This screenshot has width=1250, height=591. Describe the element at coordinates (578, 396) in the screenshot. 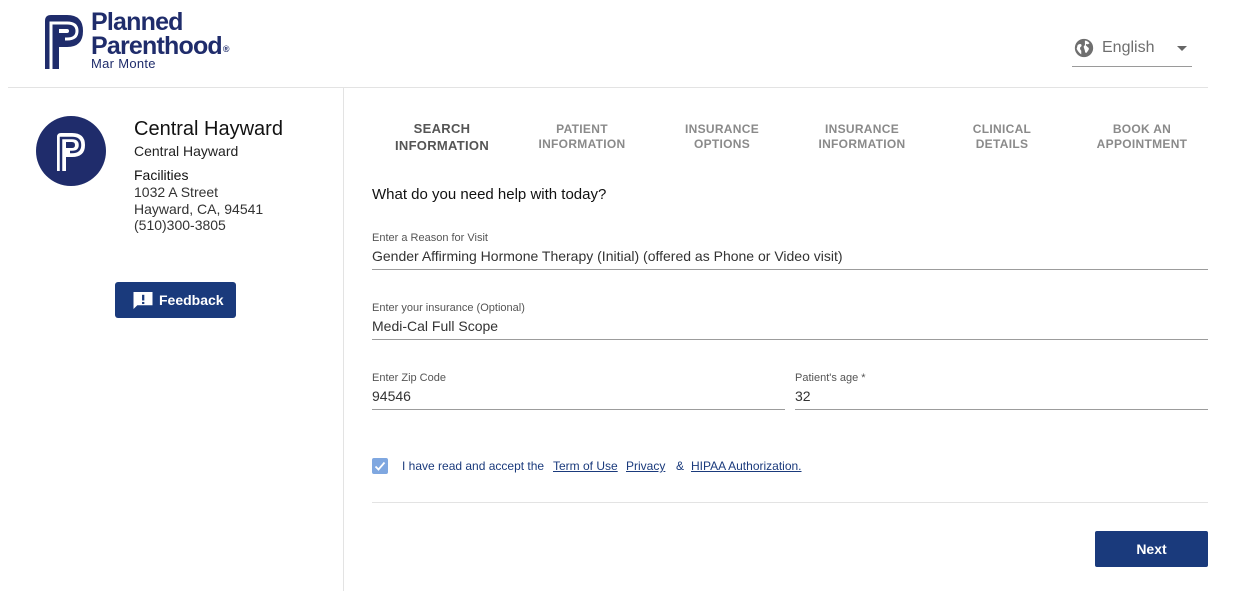

I see `zip-input` at that location.